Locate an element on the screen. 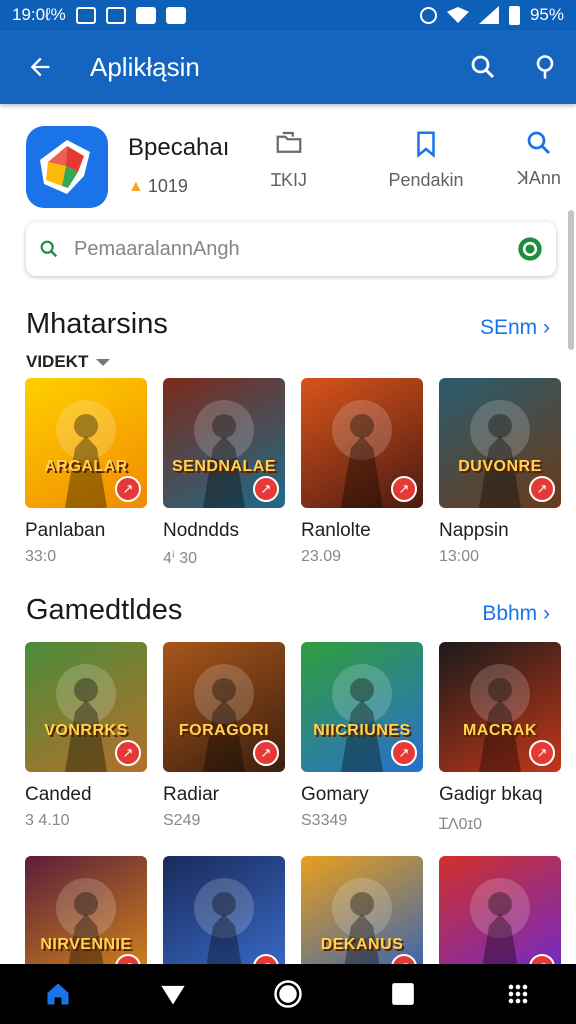  circle-home-icon is located at coordinates (288, 994).